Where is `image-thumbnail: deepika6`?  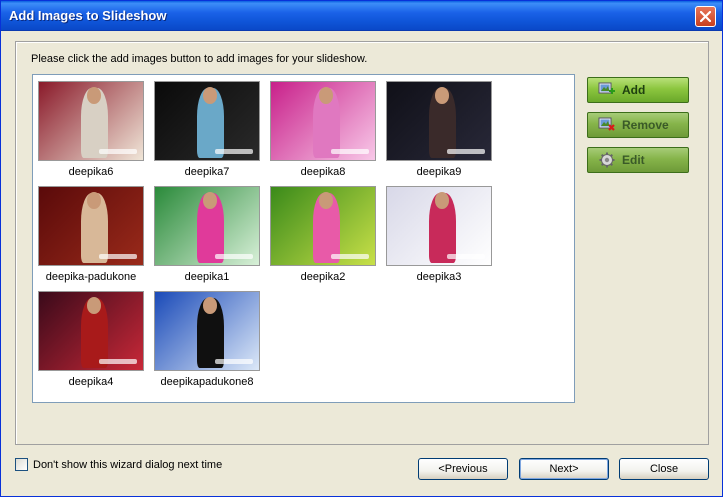 image-thumbnail: deepika6 is located at coordinates (91, 129).